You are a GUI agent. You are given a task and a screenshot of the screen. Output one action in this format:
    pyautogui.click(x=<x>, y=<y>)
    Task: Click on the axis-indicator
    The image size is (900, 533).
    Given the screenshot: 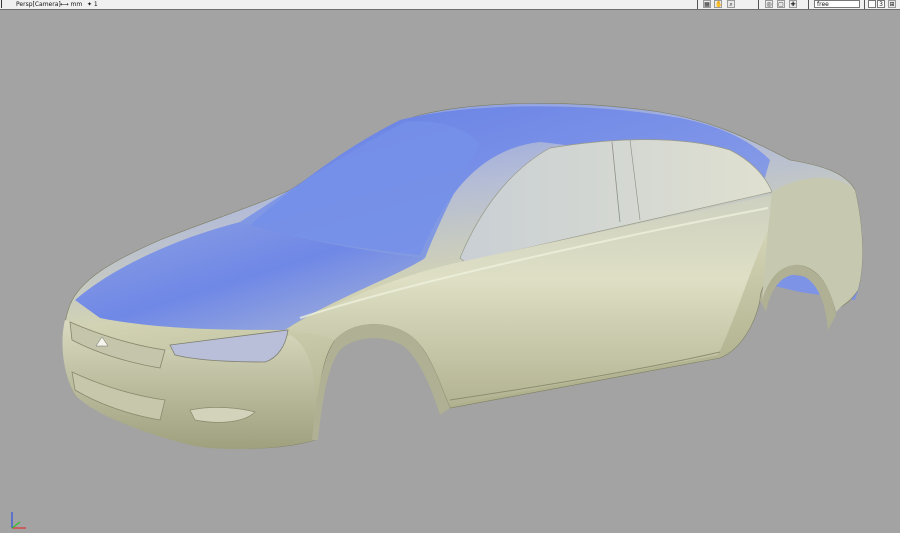 What is the action you would take?
    pyautogui.click(x=18, y=520)
    